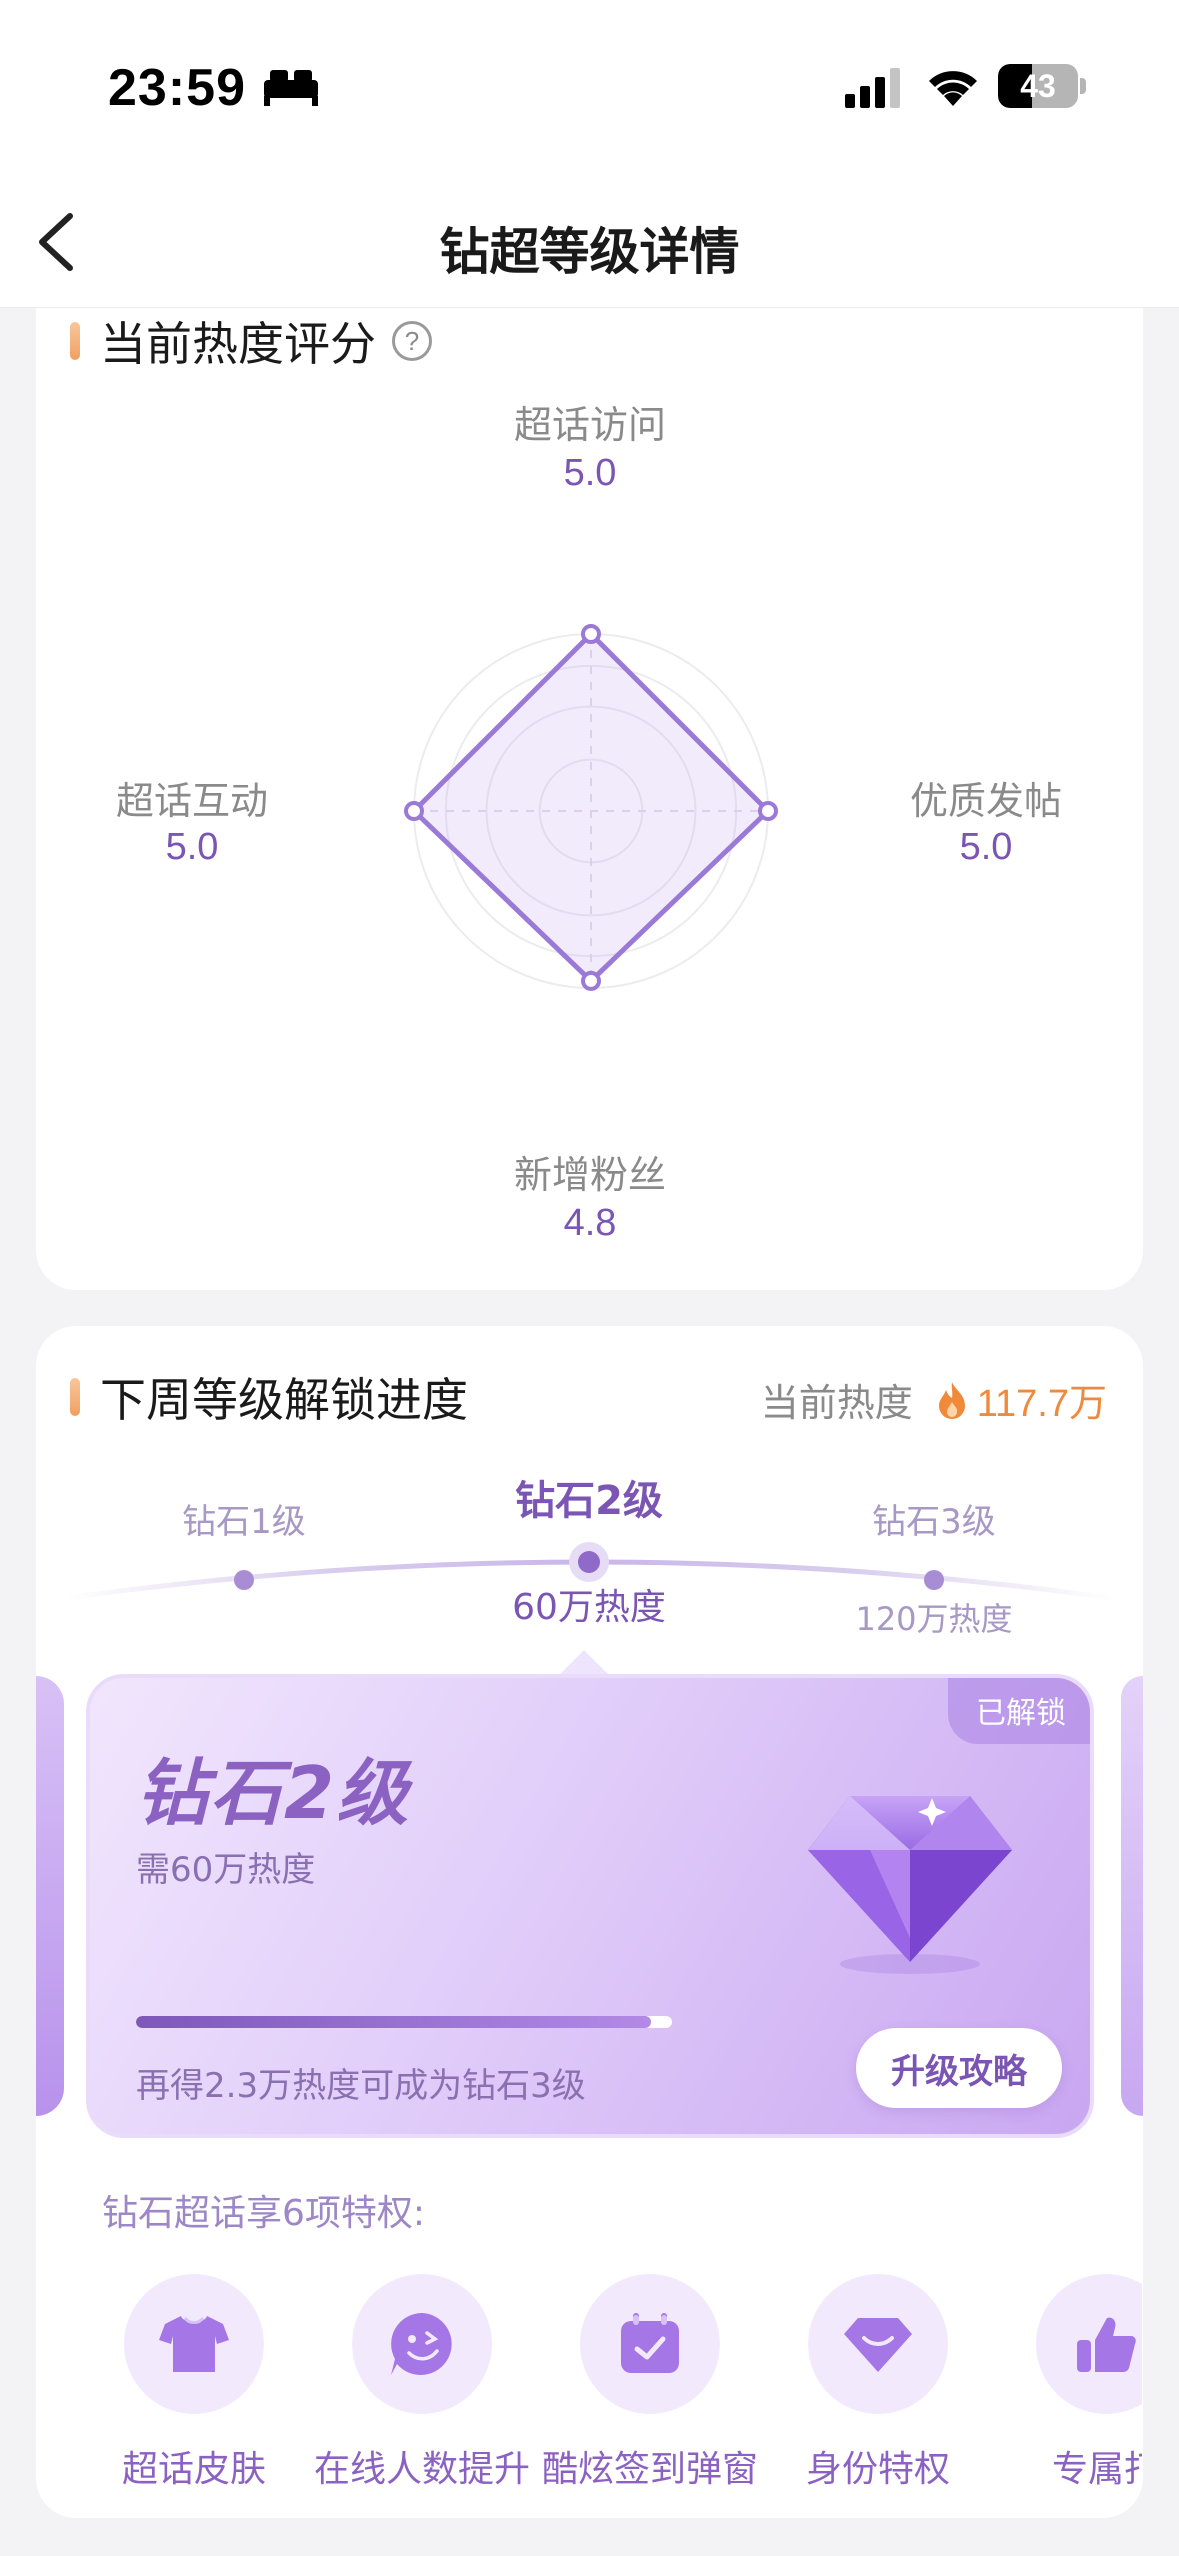 The height and width of the screenshot is (2556, 1179). I want to click on radar-label-fans: 新增粉丝, so click(589, 1175).